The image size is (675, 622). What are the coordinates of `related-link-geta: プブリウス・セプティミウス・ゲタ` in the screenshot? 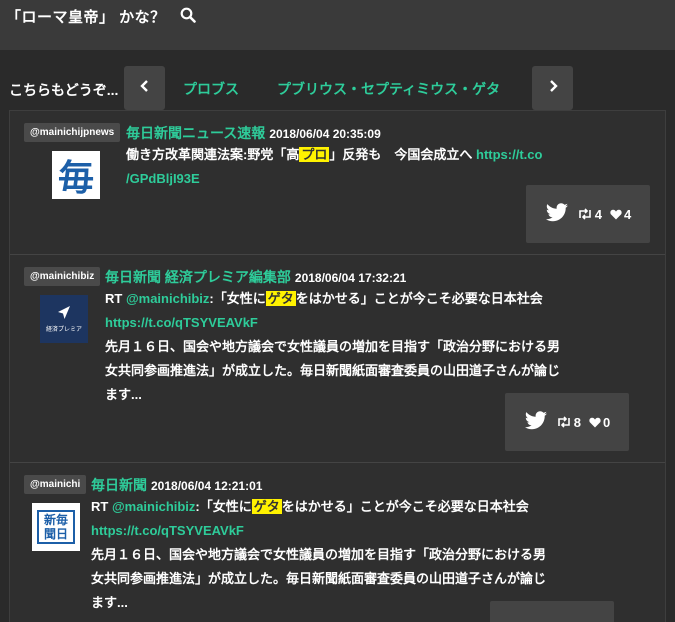 It's located at (388, 89).